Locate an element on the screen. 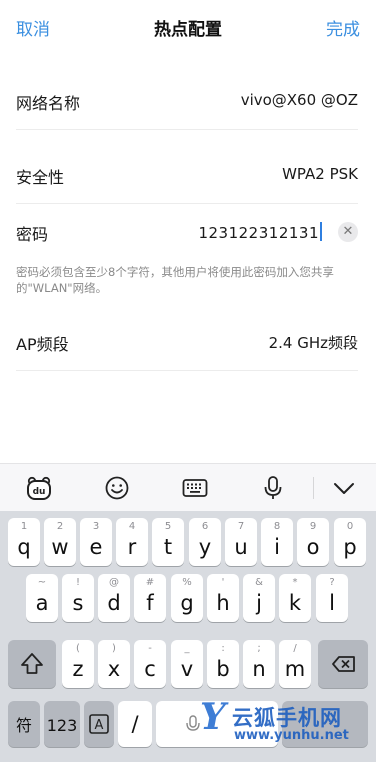 The width and height of the screenshot is (376, 762). backspace-key is located at coordinates (343, 664).